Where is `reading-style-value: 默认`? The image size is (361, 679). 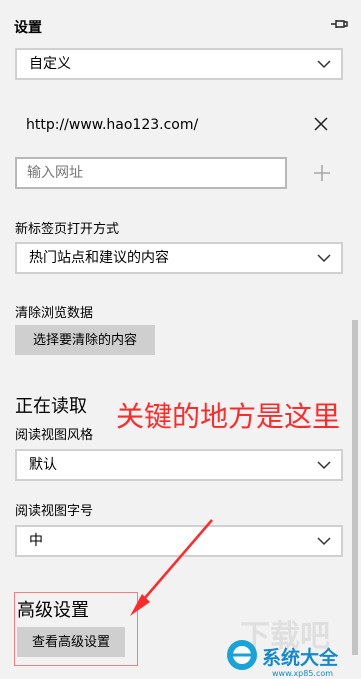
reading-style-value: 默认 is located at coordinates (43, 465).